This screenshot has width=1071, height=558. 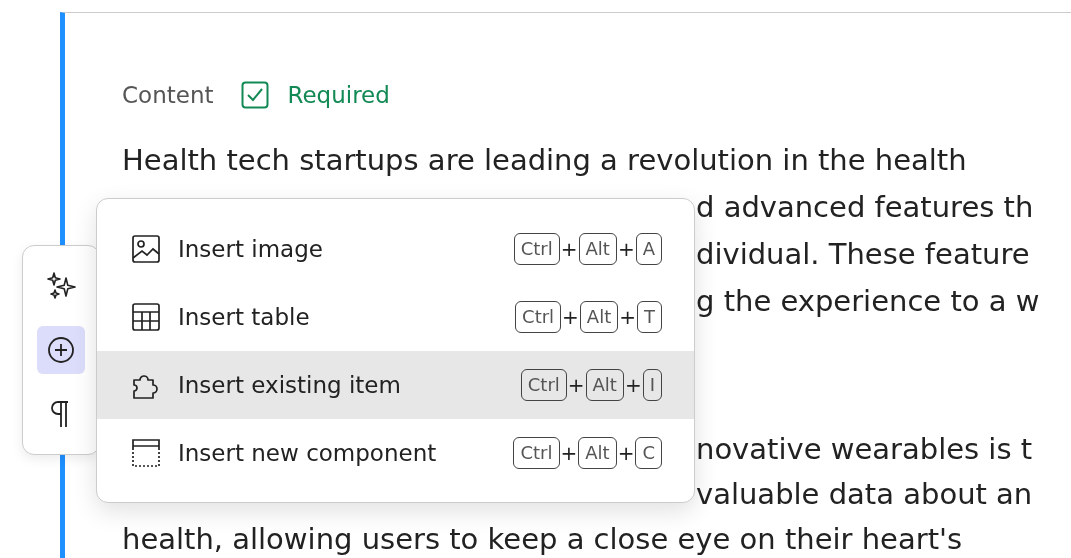 I want to click on field-label: Content, so click(x=168, y=95).